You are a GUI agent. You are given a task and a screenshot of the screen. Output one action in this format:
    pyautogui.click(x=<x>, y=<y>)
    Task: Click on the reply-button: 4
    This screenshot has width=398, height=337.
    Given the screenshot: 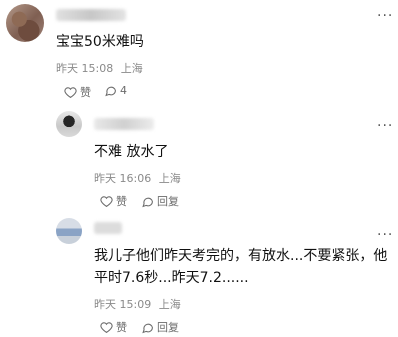 What is the action you would take?
    pyautogui.click(x=115, y=90)
    